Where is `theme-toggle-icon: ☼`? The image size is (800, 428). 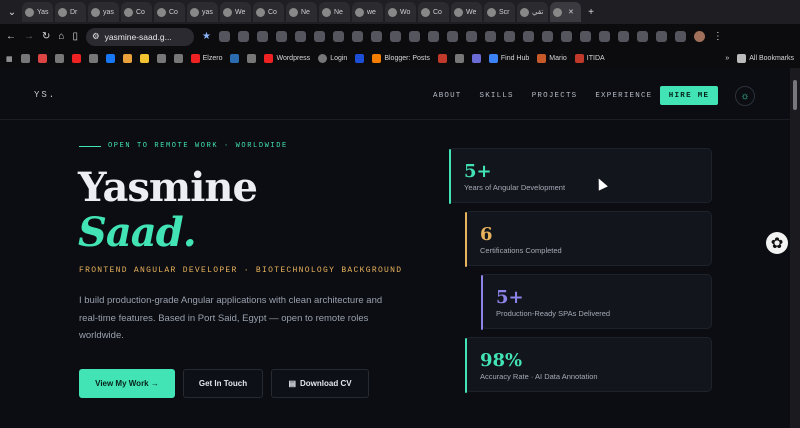 theme-toggle-icon: ☼ is located at coordinates (745, 96).